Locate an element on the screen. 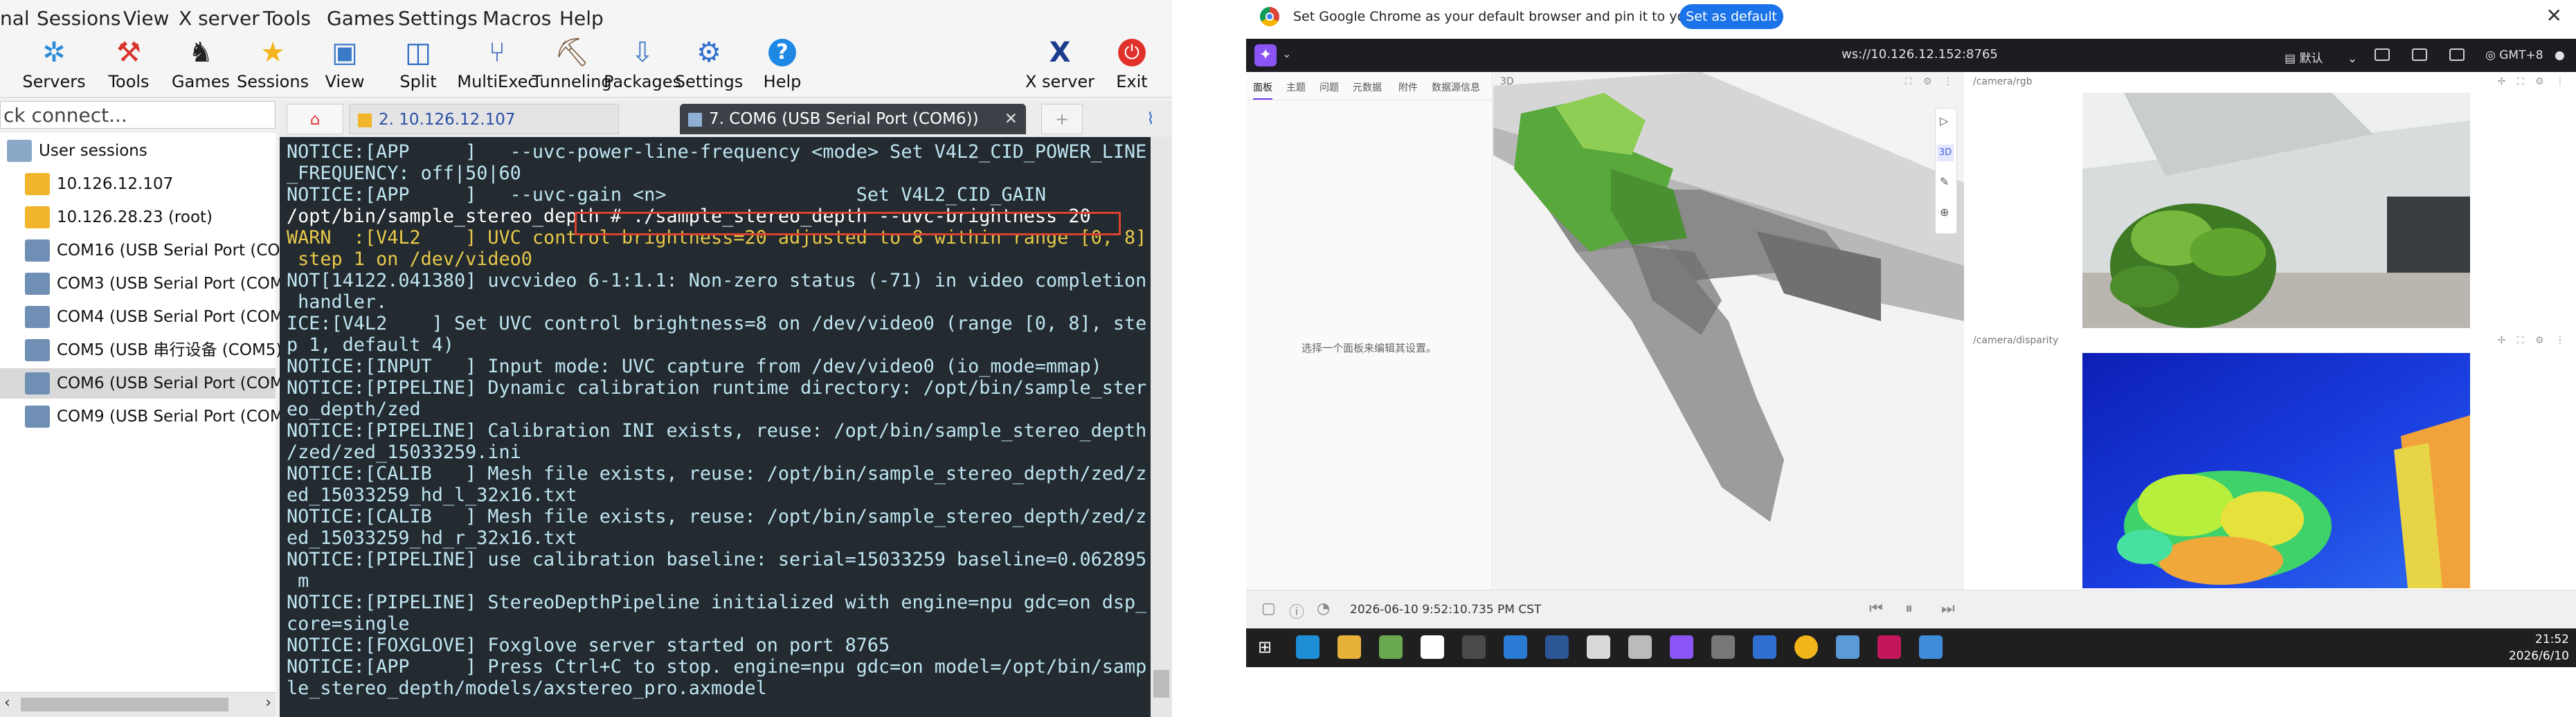 This screenshot has height=717, width=2576. servers-button: ✲ Servers is located at coordinates (54, 66).